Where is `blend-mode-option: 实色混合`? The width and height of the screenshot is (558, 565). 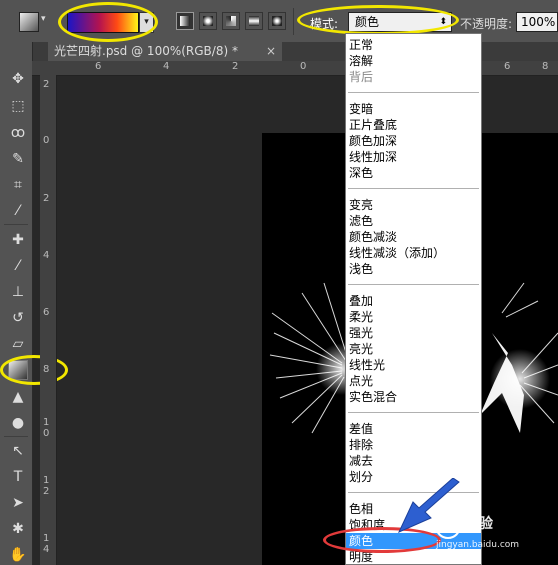
blend-mode-option: 实色混合 is located at coordinates (373, 397).